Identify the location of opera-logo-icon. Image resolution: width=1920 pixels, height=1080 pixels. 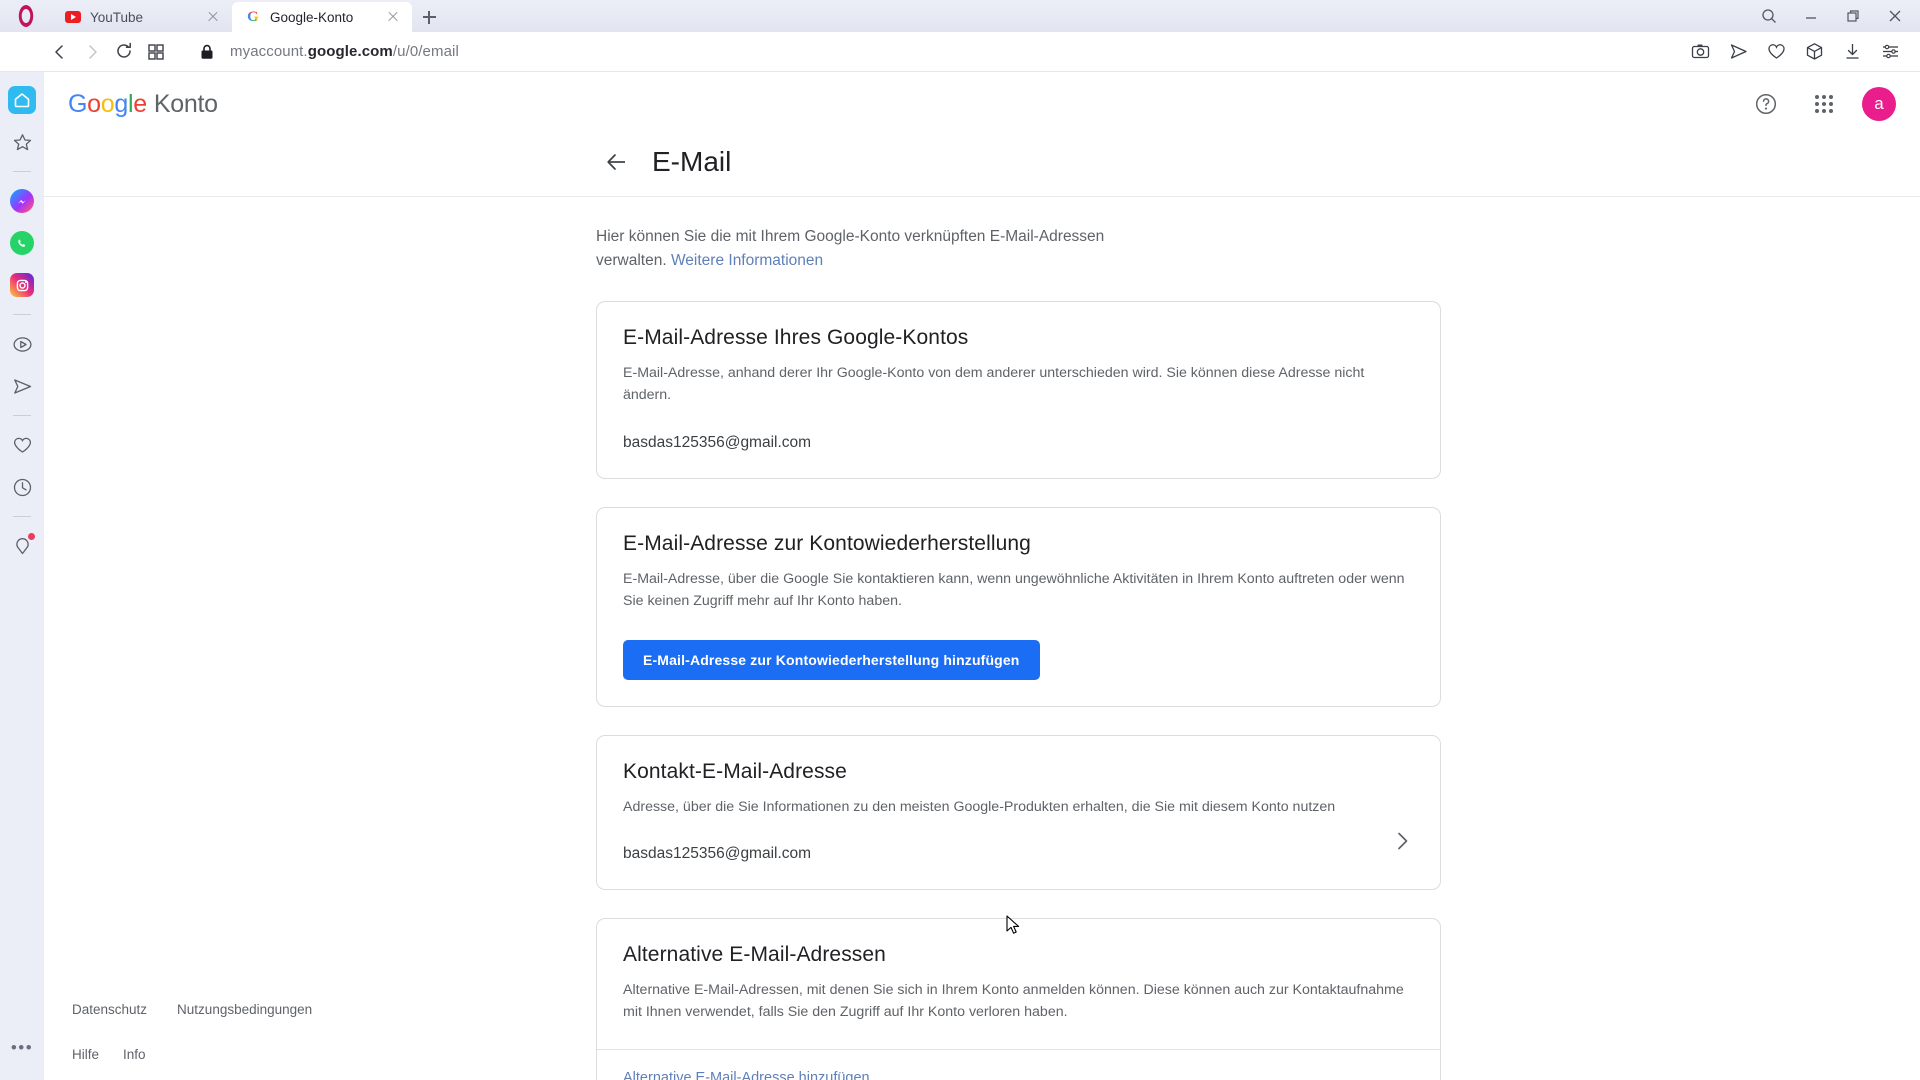
(26, 16).